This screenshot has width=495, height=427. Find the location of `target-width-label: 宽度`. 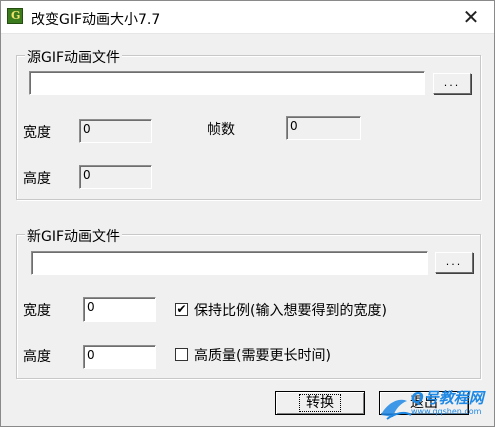

target-width-label: 宽度 is located at coordinates (37, 311).